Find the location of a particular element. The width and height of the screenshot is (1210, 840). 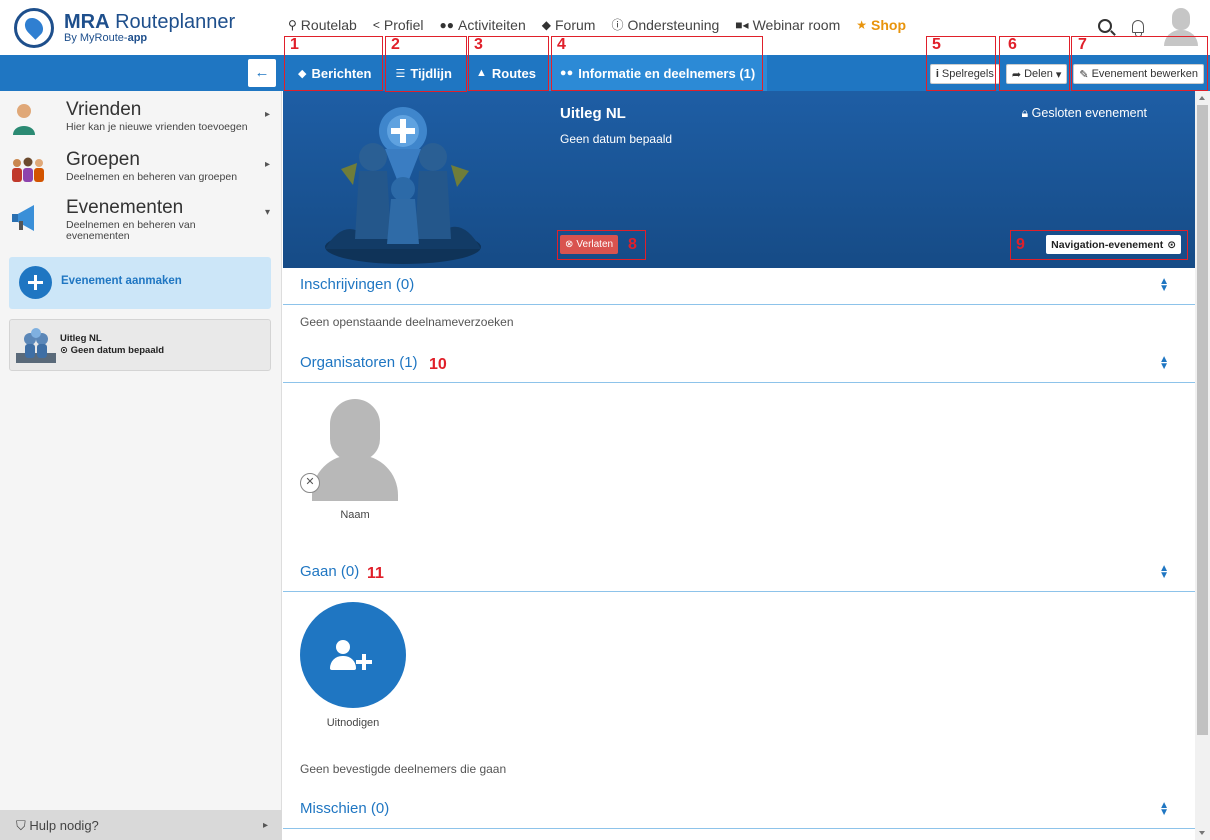

event-thumbnail is located at coordinates (36, 345).